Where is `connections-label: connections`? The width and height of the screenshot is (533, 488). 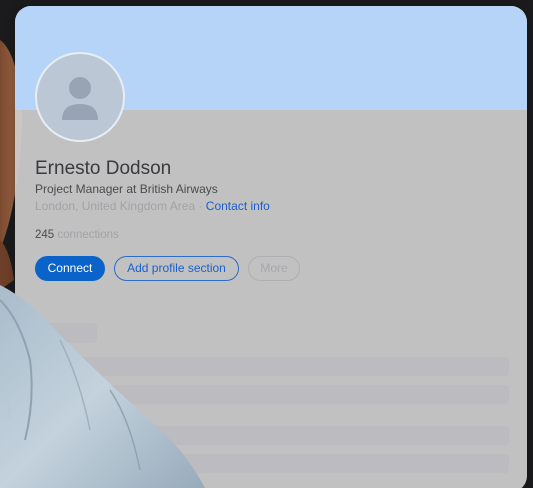 connections-label: connections is located at coordinates (86, 235).